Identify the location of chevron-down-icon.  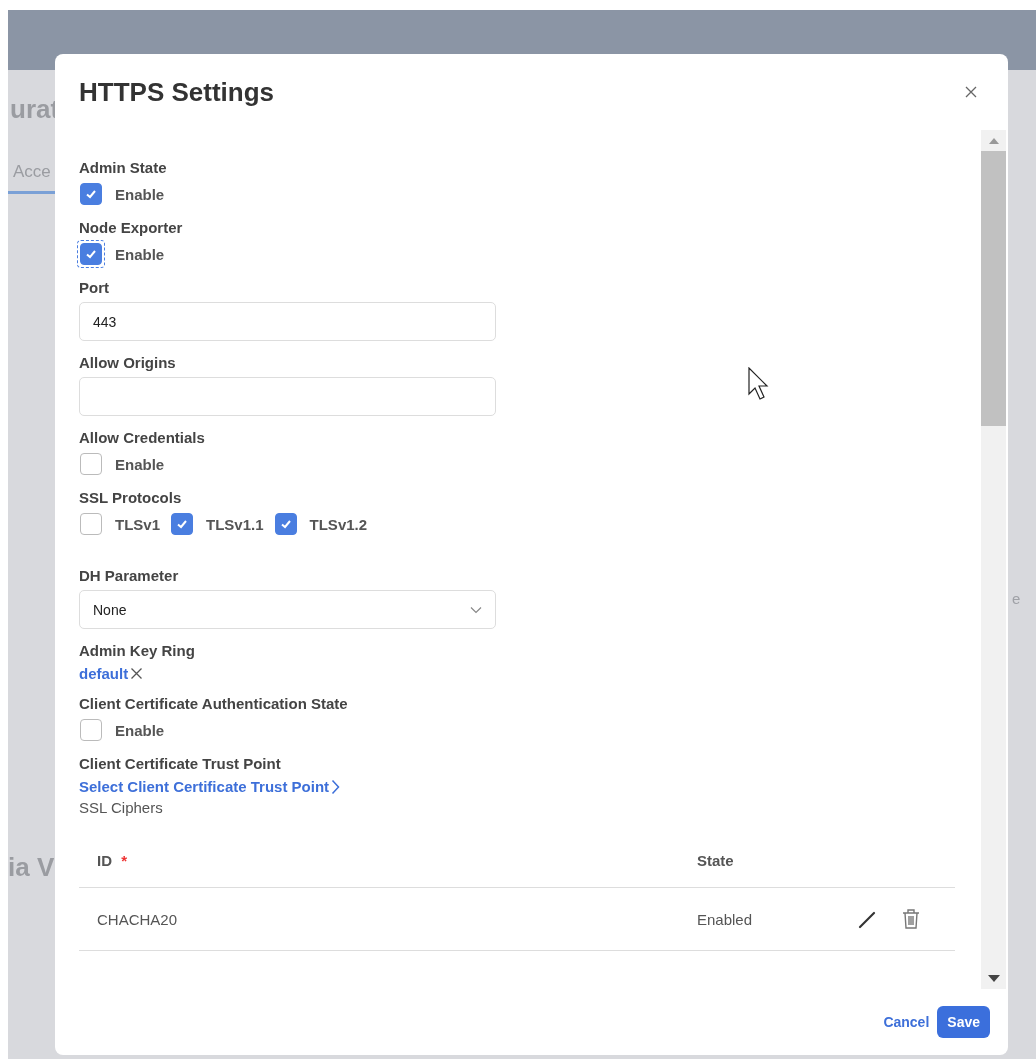
(476, 609).